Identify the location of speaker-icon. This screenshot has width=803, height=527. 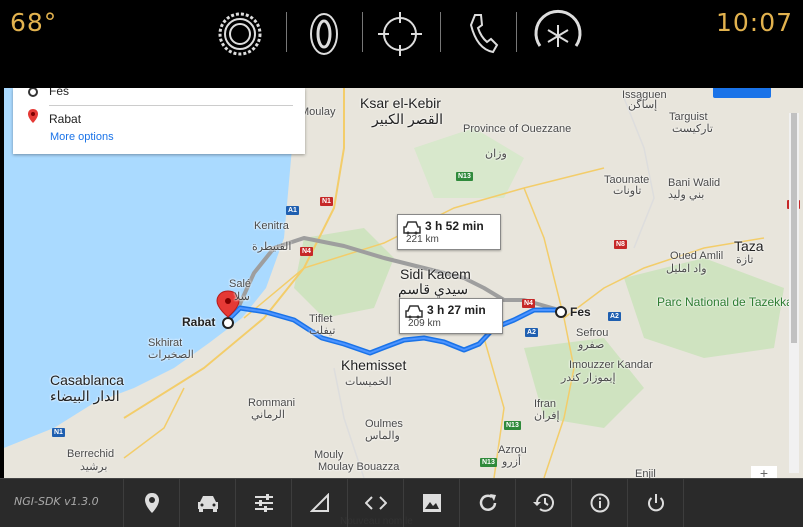
(324, 34).